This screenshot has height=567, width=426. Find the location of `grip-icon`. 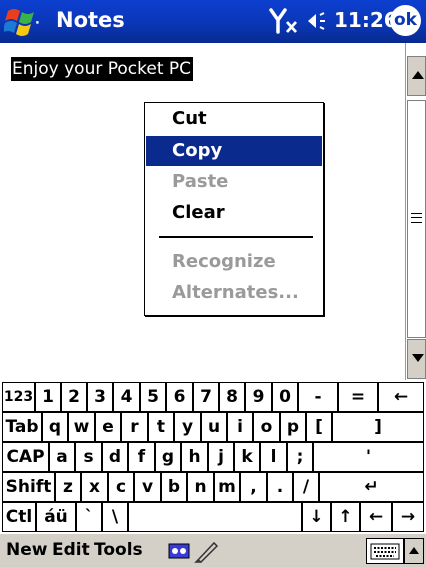

grip-icon is located at coordinates (416, 218).